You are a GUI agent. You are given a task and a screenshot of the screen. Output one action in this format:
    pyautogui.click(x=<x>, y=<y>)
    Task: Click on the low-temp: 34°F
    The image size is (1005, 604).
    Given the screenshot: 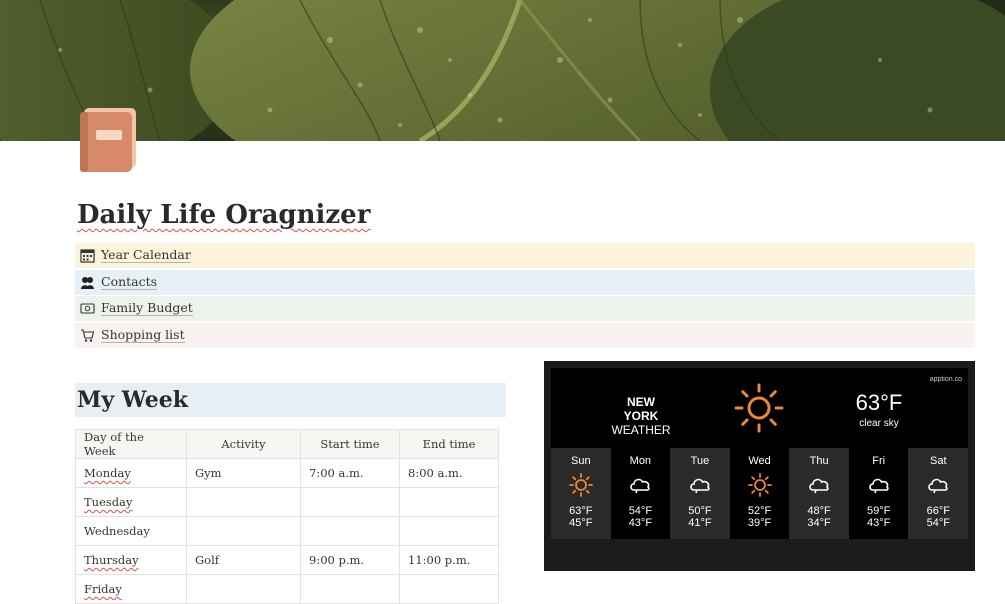 What is the action you would take?
    pyautogui.click(x=819, y=523)
    